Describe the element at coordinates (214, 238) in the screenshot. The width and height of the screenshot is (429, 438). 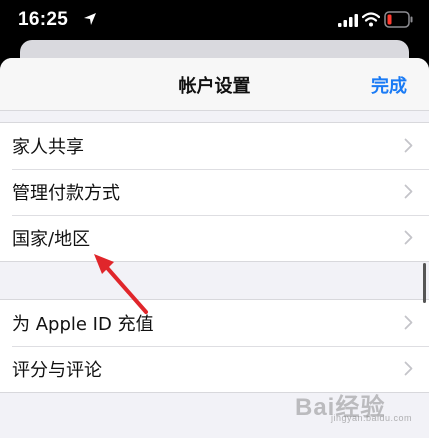
I see `settings-row-country-region: 国家/地区` at that location.